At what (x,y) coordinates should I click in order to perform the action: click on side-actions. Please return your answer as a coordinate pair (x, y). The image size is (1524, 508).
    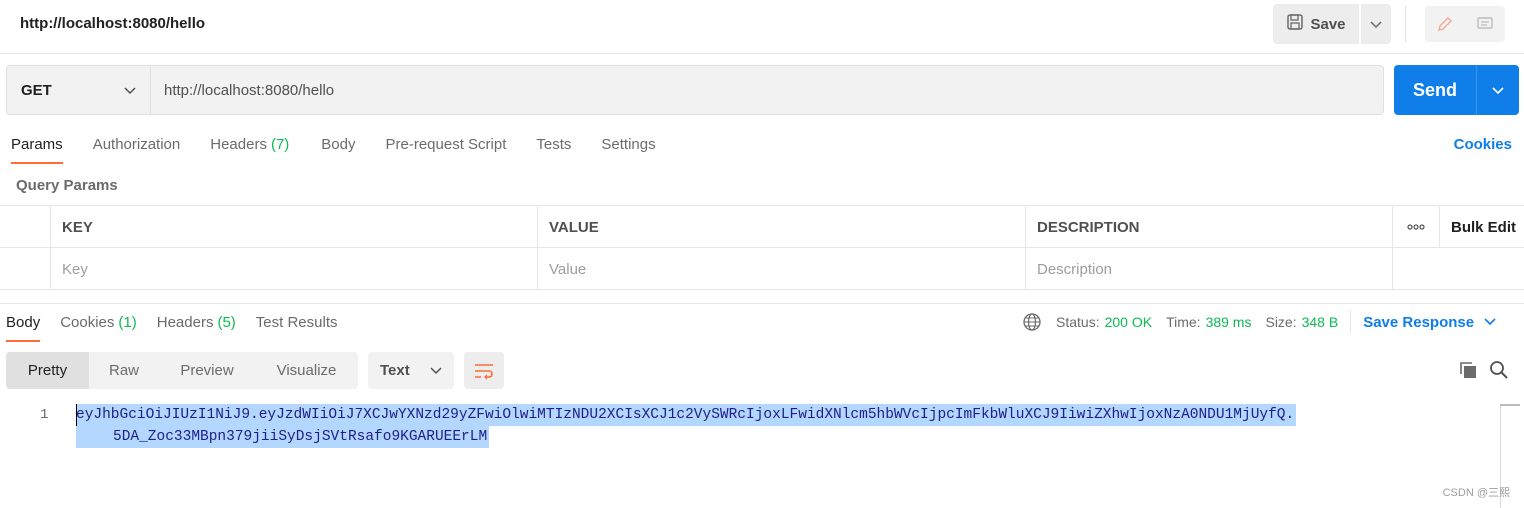
    Looking at the image, I should click on (1465, 24).